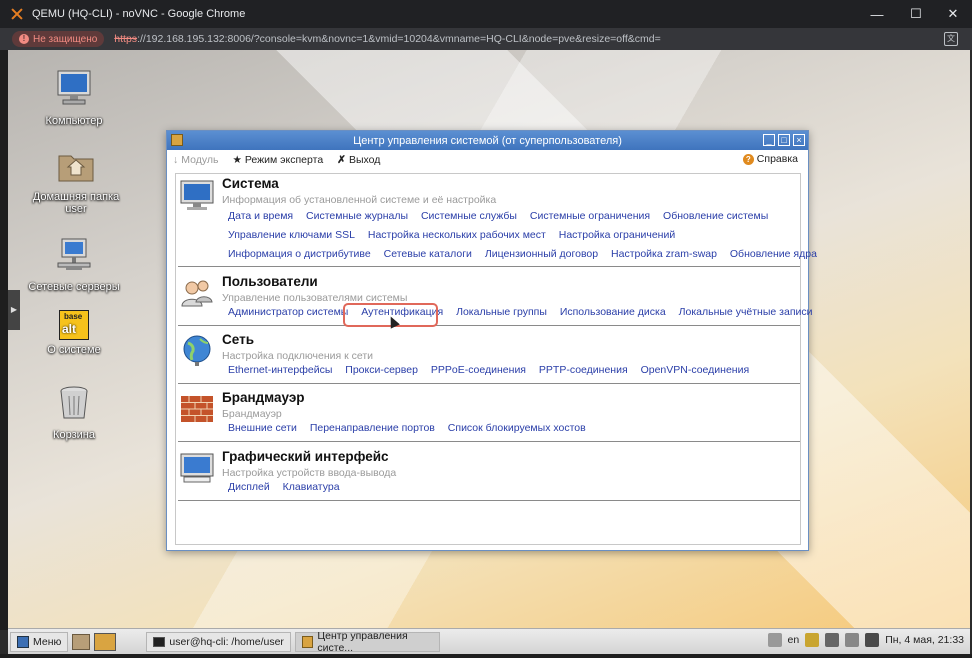 The image size is (972, 658). Describe the element at coordinates (76, 180) in the screenshot. I see `desktop-icon-home: Домашняя папка user` at that location.